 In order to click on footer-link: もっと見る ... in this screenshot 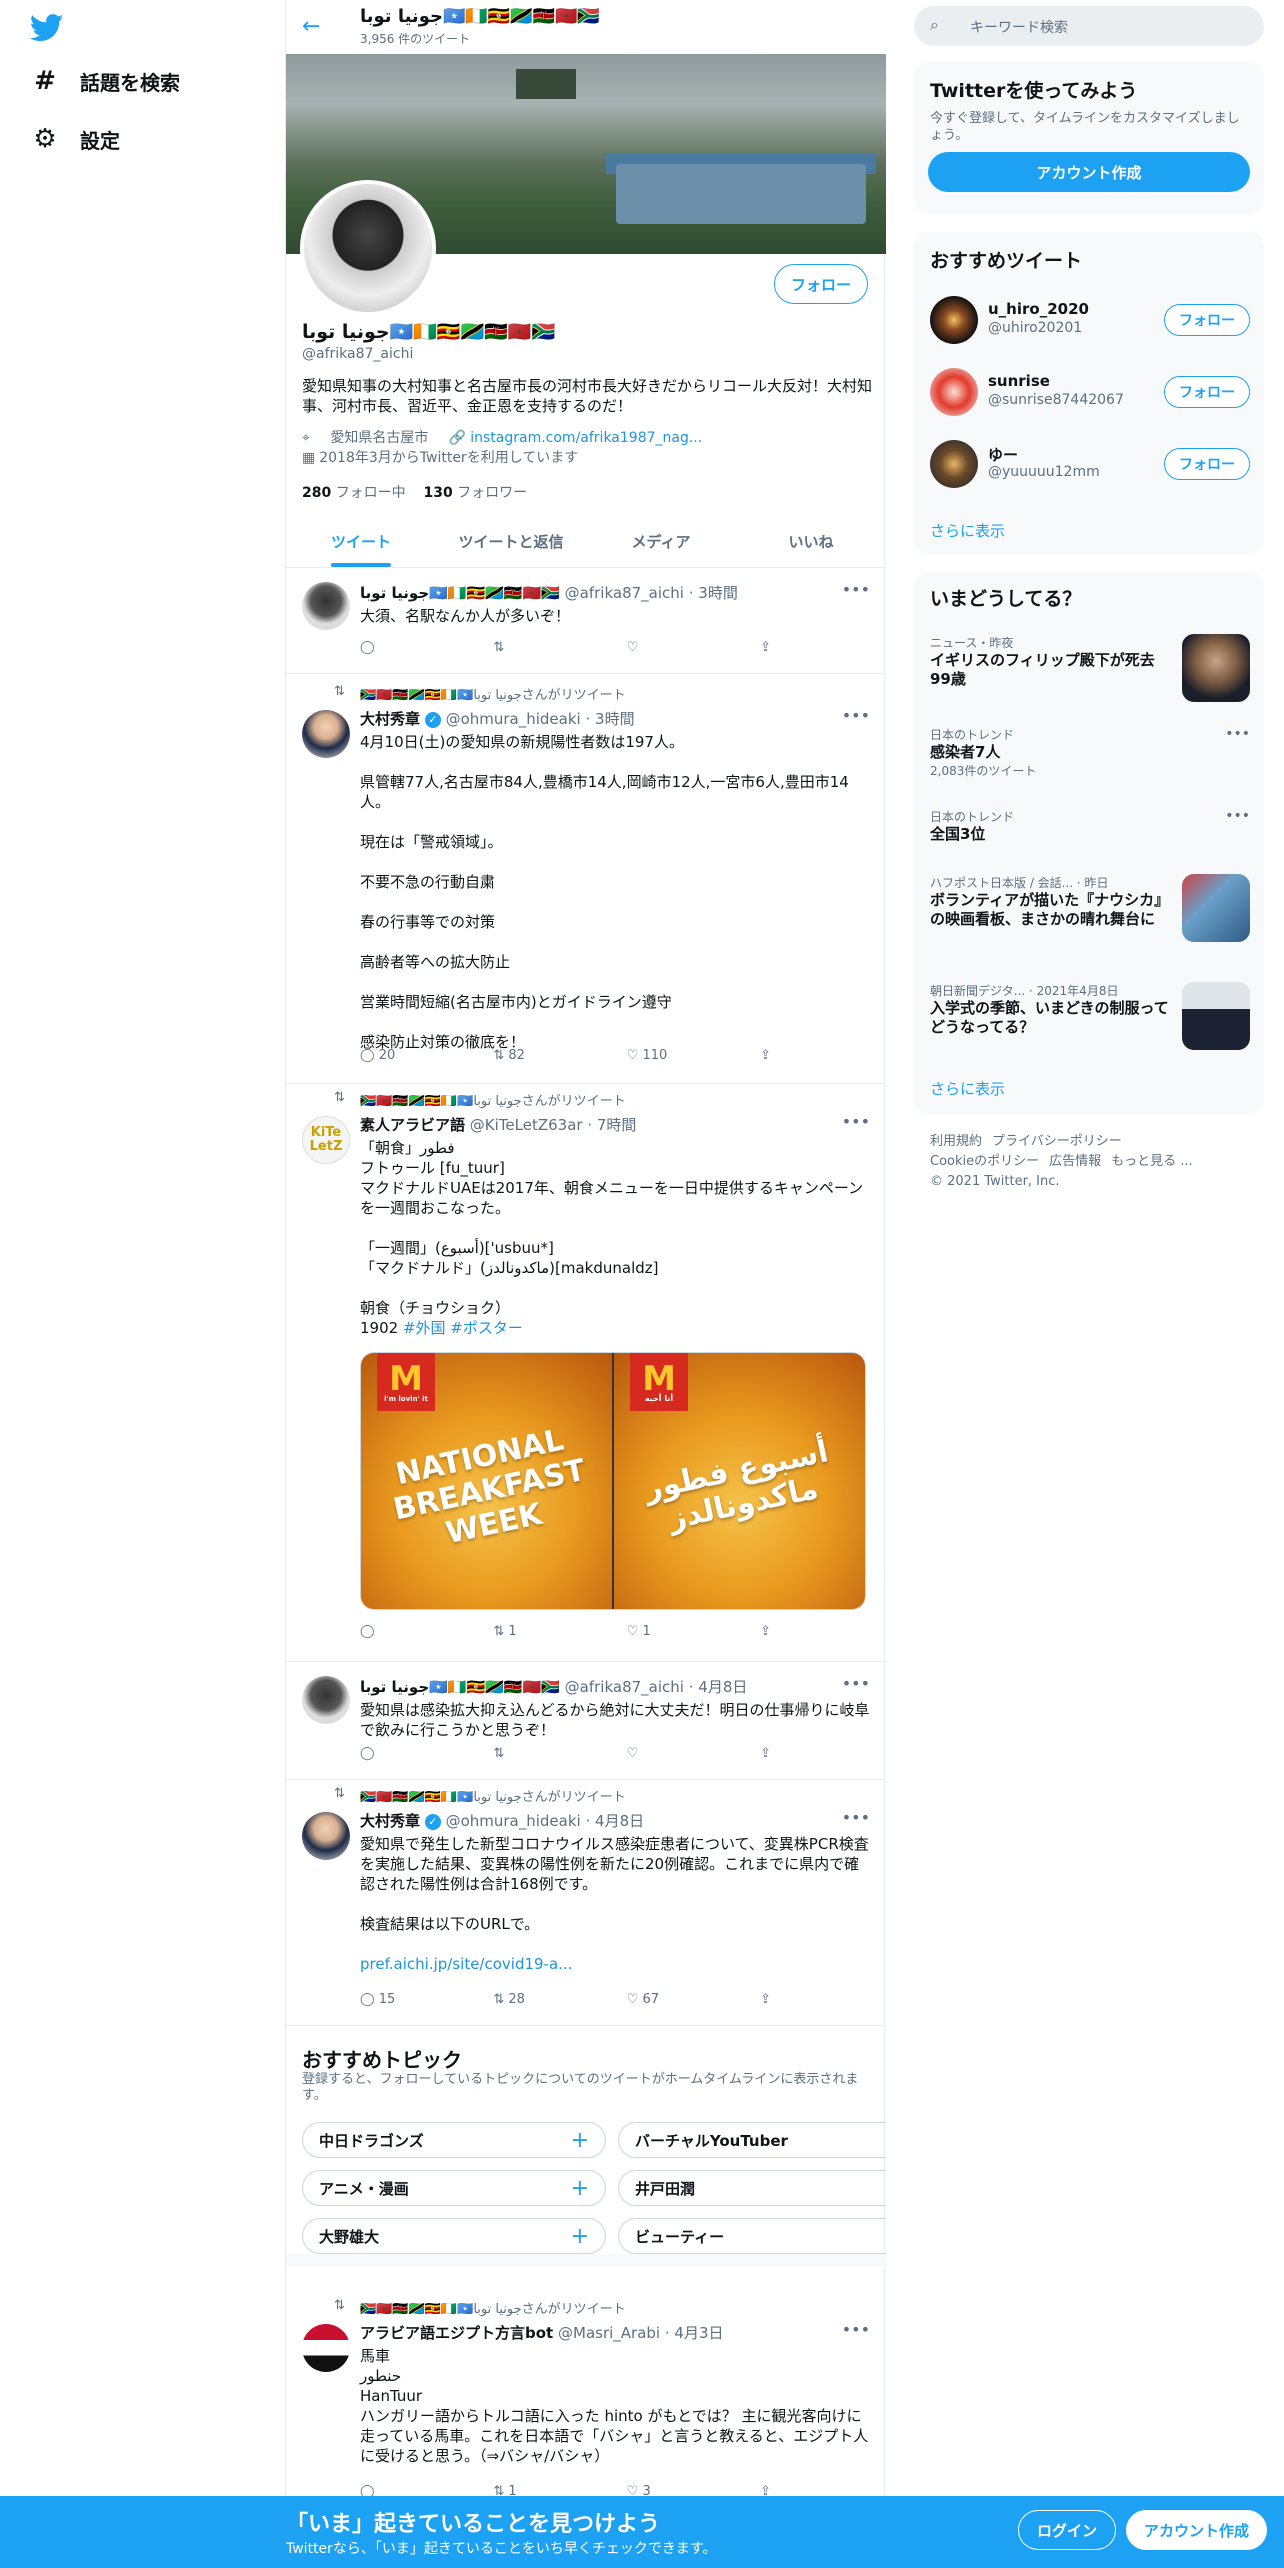, I will do `click(1152, 1161)`.